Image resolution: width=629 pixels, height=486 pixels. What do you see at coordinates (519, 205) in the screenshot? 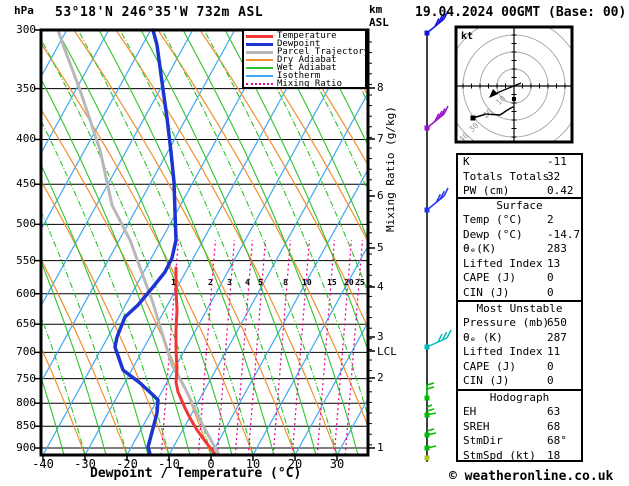
I see `stats-table-title: Surface` at bounding box center [519, 205].